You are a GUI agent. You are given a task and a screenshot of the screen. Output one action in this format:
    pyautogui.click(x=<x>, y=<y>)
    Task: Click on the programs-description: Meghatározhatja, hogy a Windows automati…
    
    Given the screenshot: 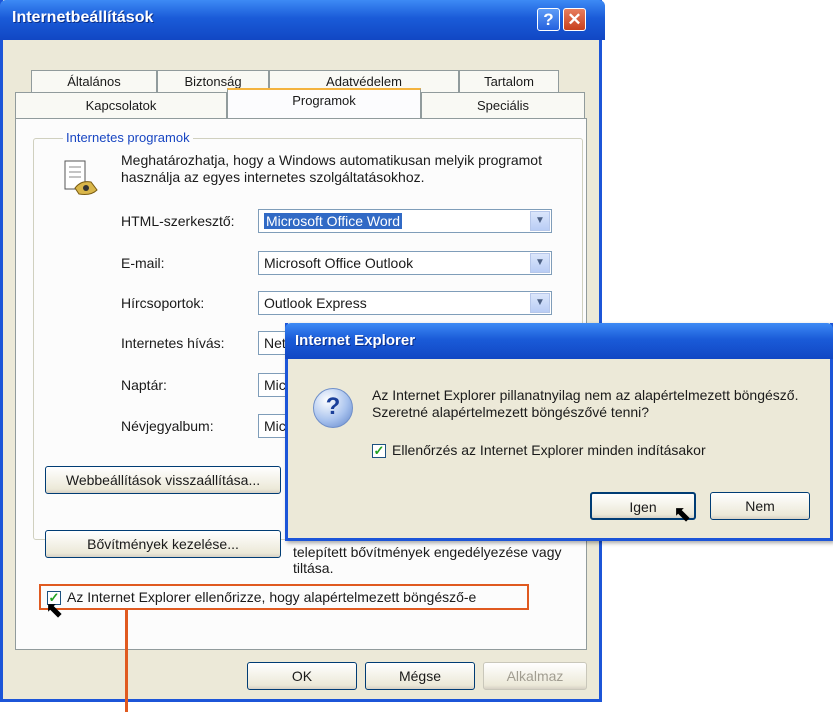 What is the action you would take?
    pyautogui.click(x=331, y=168)
    